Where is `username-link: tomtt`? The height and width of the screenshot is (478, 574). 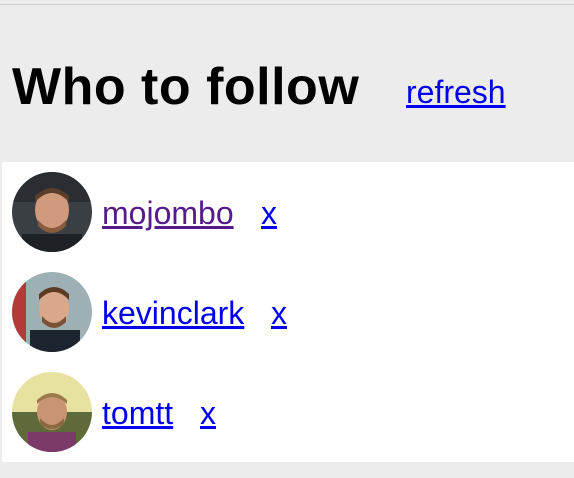 username-link: tomtt is located at coordinates (137, 413).